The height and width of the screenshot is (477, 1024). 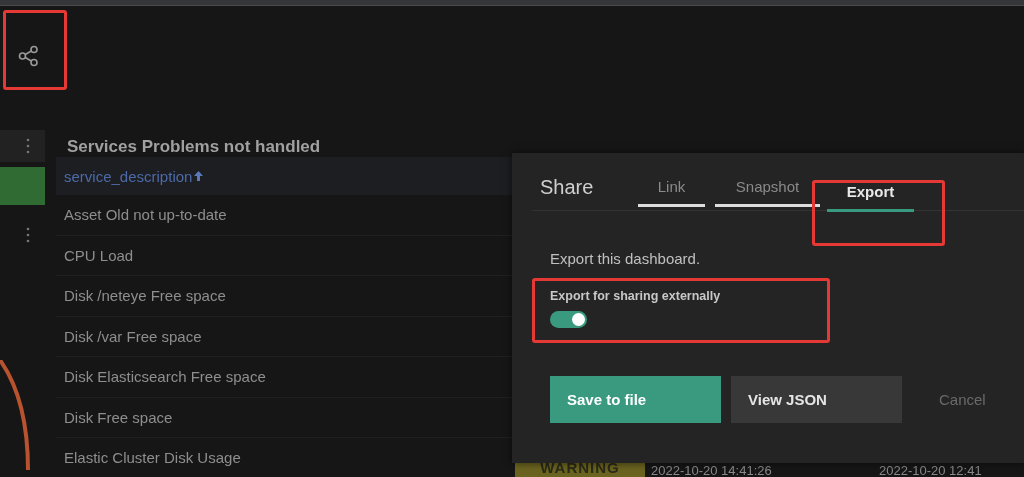 I want to click on service-name: Disk Free space, so click(x=119, y=417).